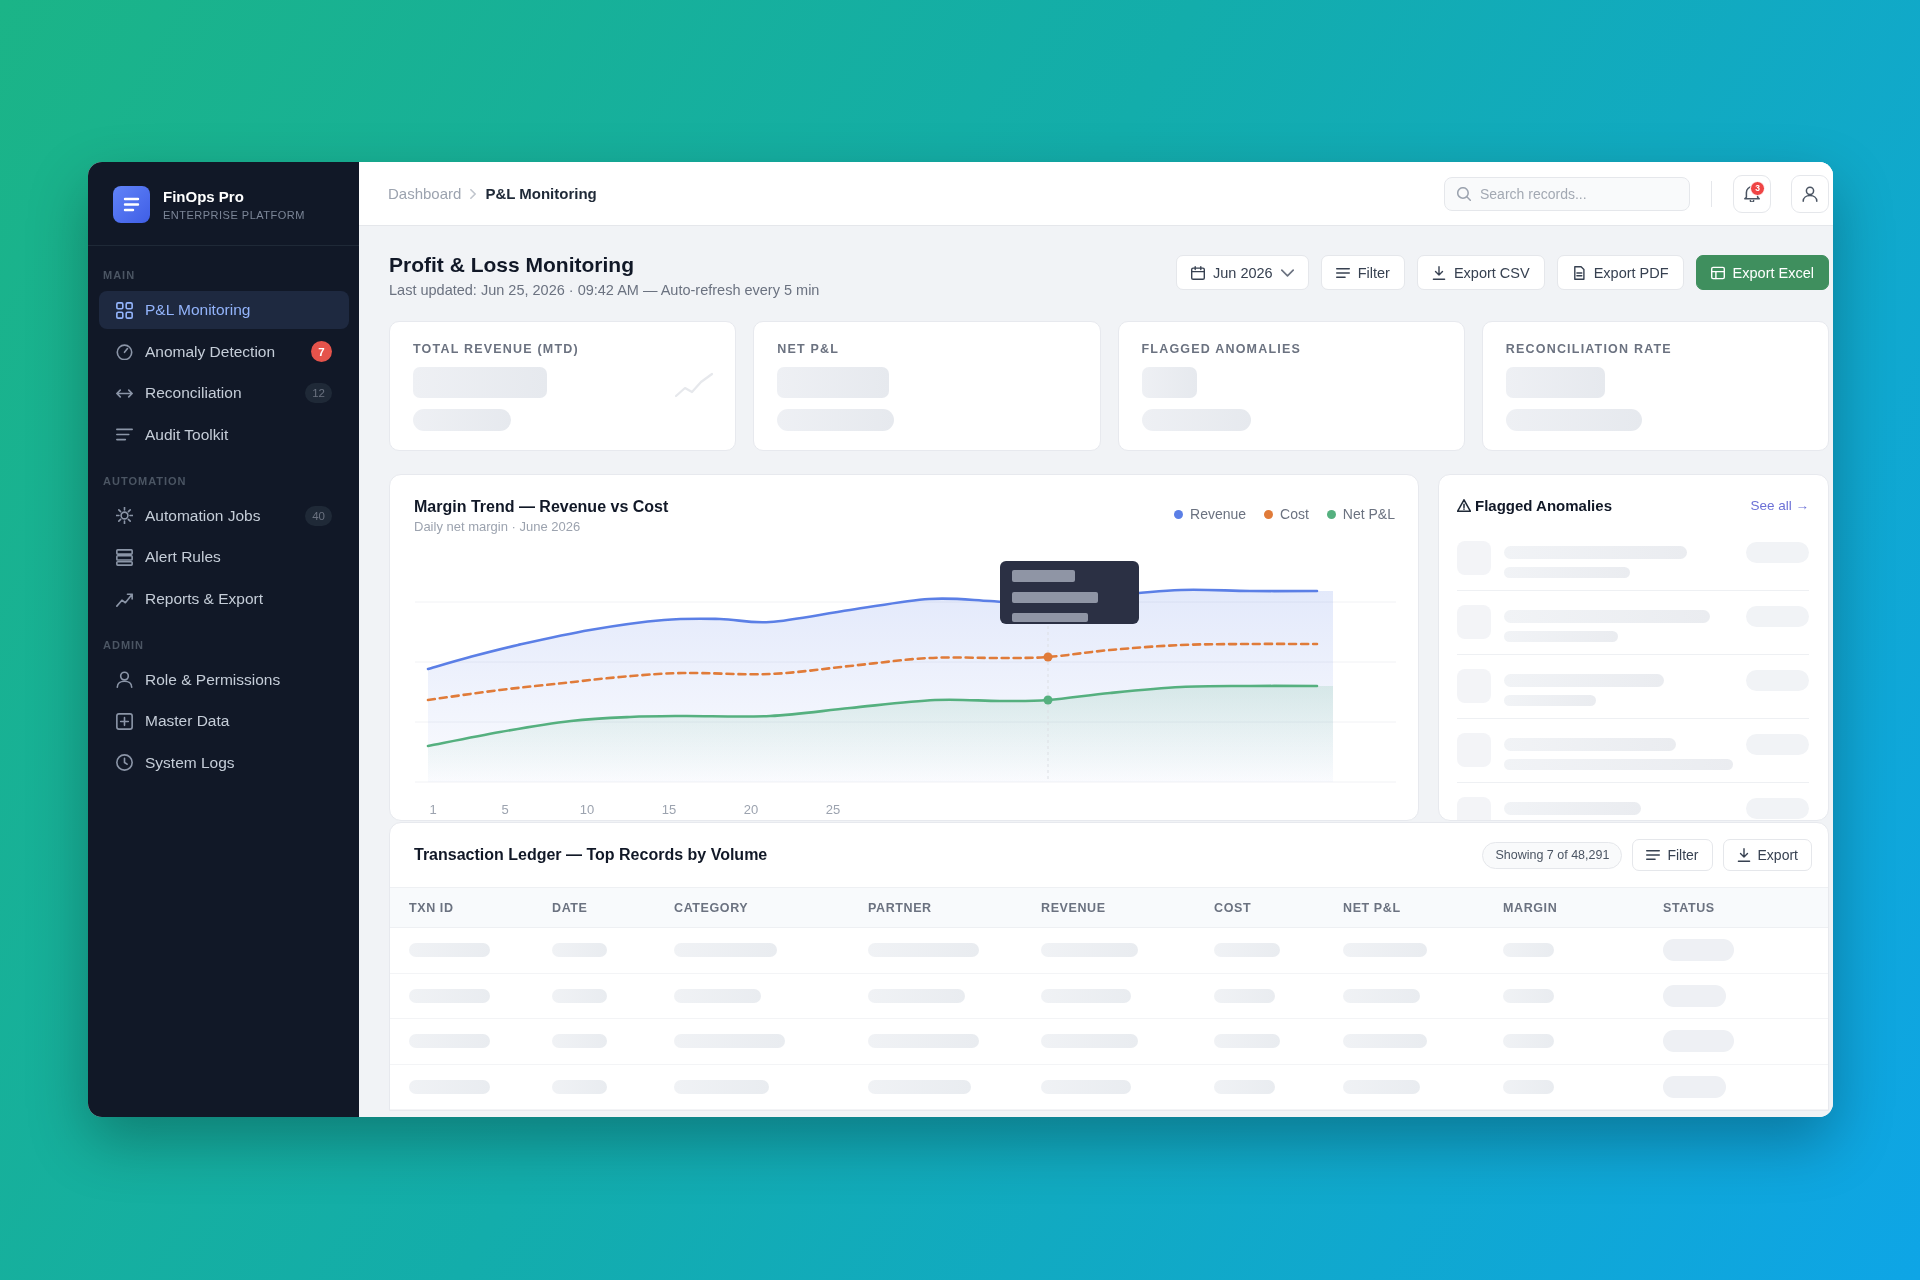  What do you see at coordinates (498, 527) in the screenshot?
I see `chart-subtitle: Daily net margin · June 2026` at bounding box center [498, 527].